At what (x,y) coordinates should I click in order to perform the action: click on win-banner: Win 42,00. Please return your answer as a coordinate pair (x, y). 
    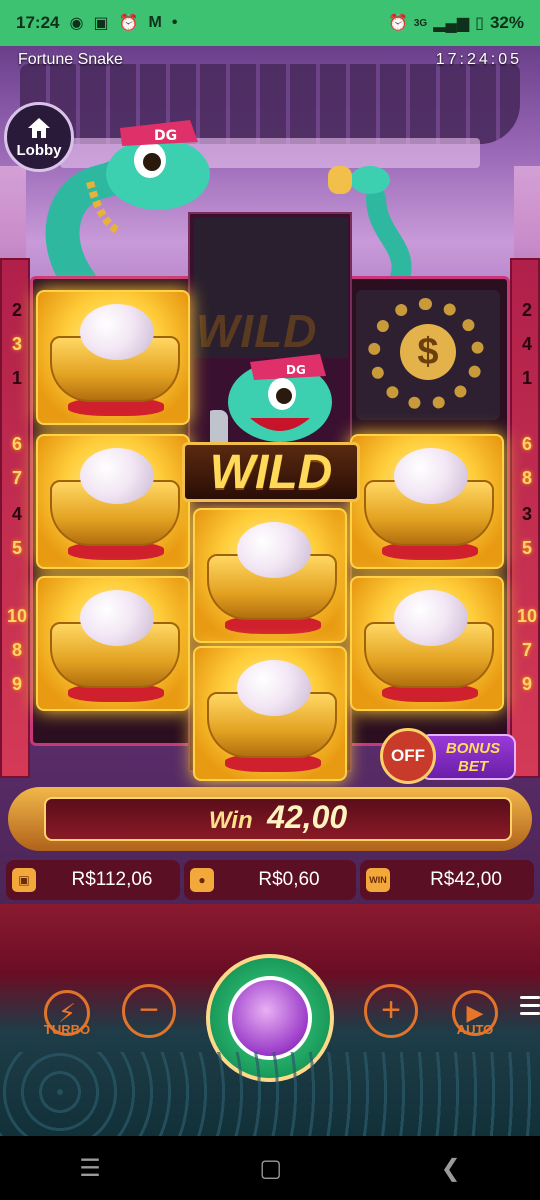
    Looking at the image, I should click on (270, 819).